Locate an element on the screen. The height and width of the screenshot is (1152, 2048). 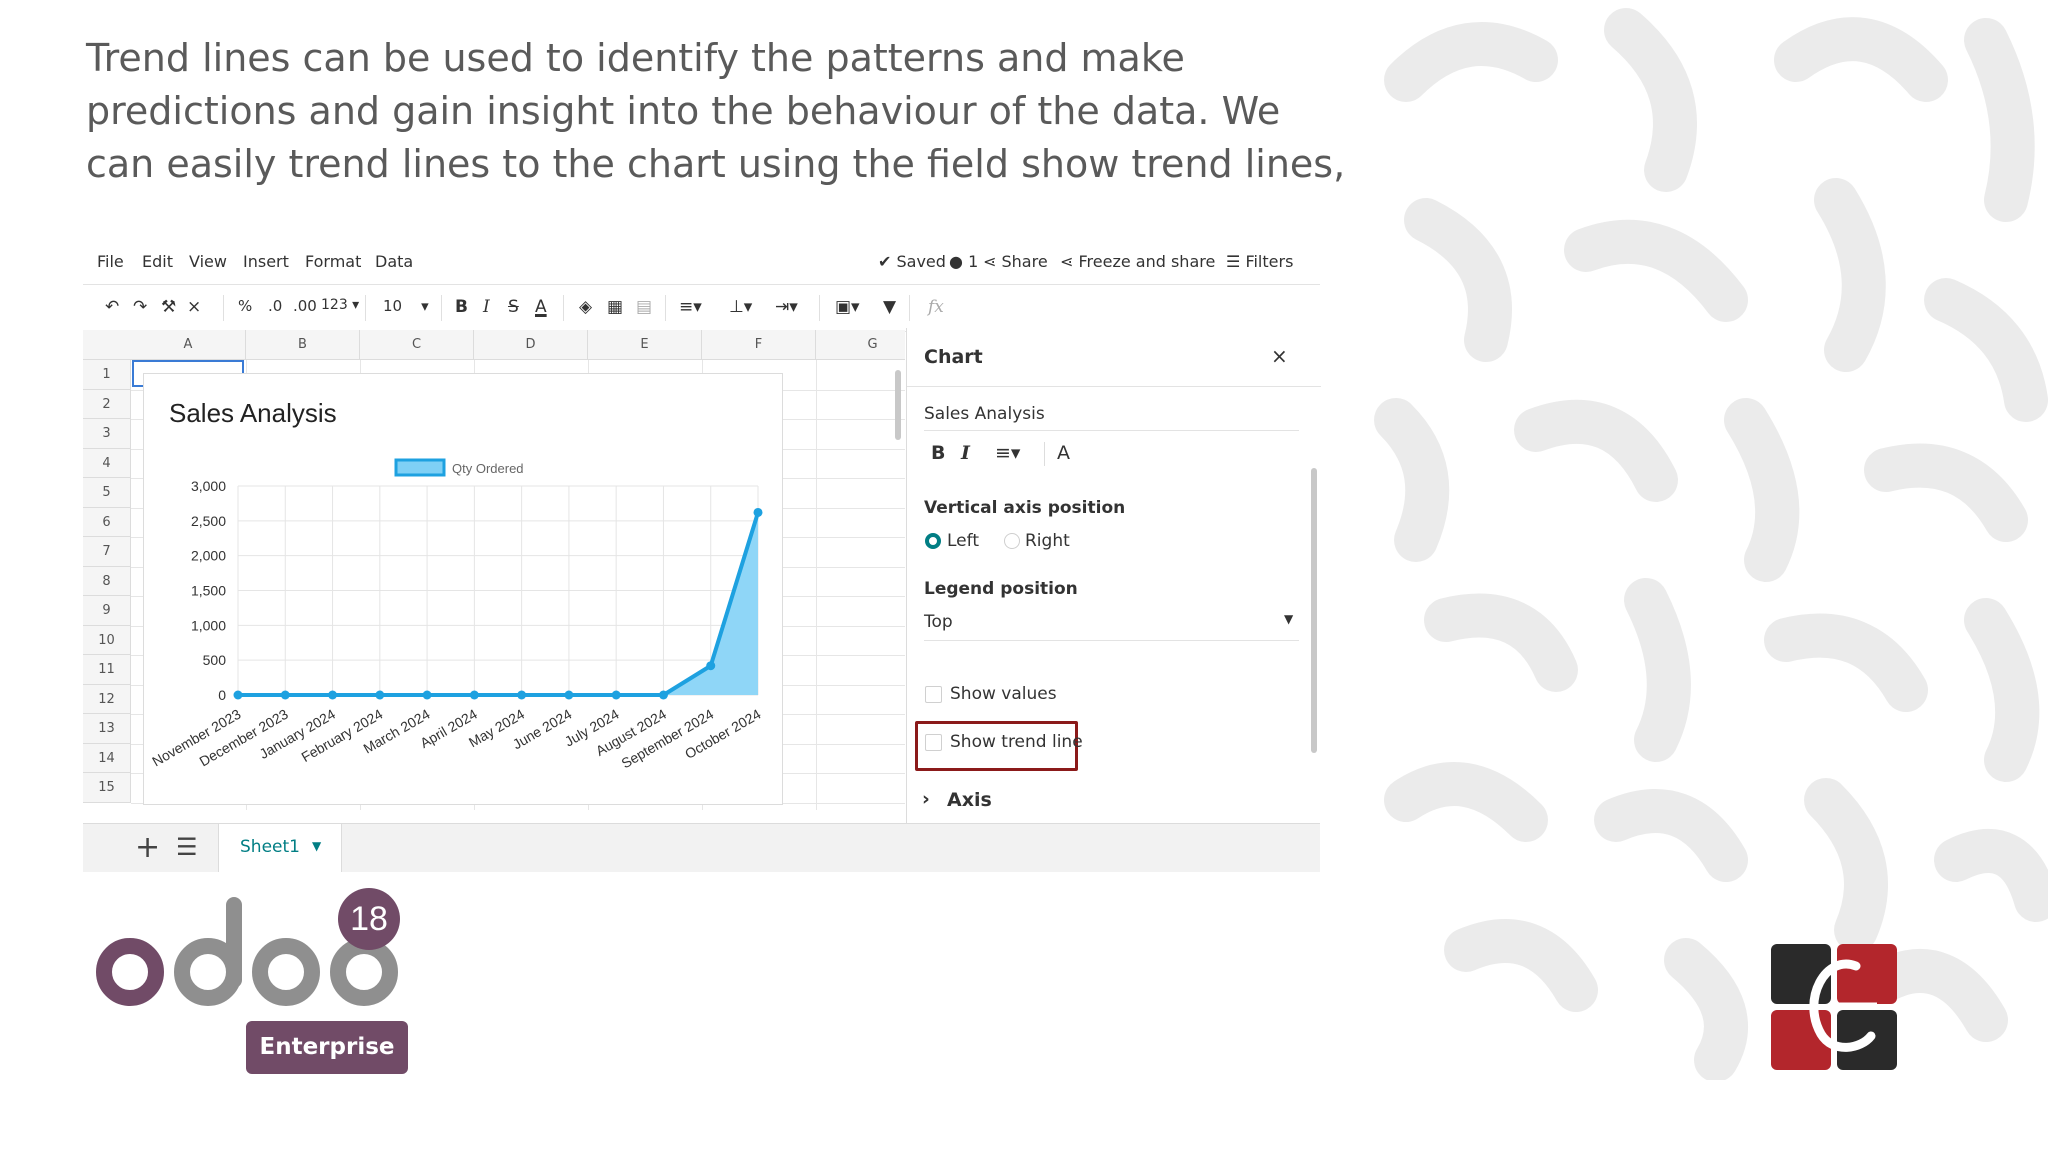
align-vertical-icon: ⊥▾ is located at coordinates (740, 307).